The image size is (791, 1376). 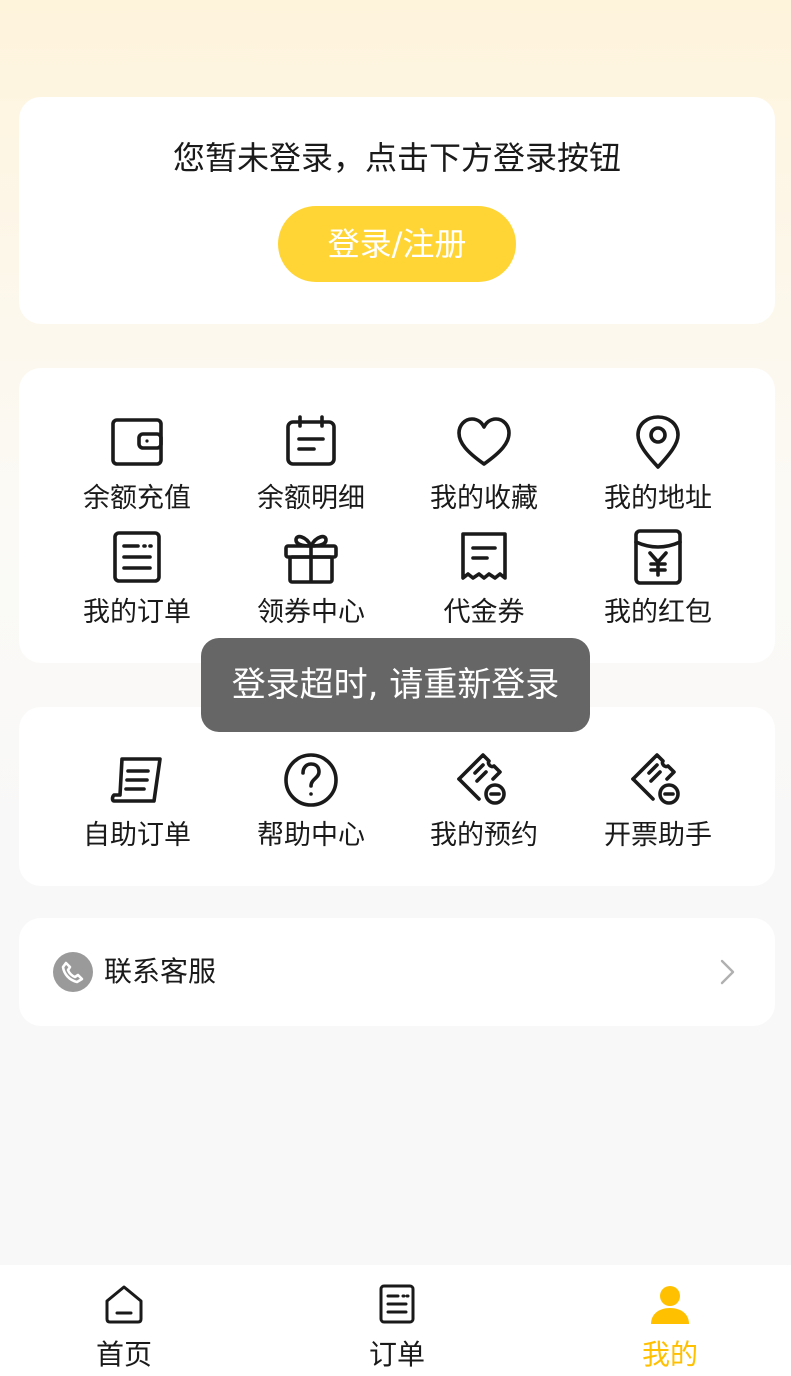 What do you see at coordinates (124, 1328) in the screenshot?
I see `tab-home: 首页` at bounding box center [124, 1328].